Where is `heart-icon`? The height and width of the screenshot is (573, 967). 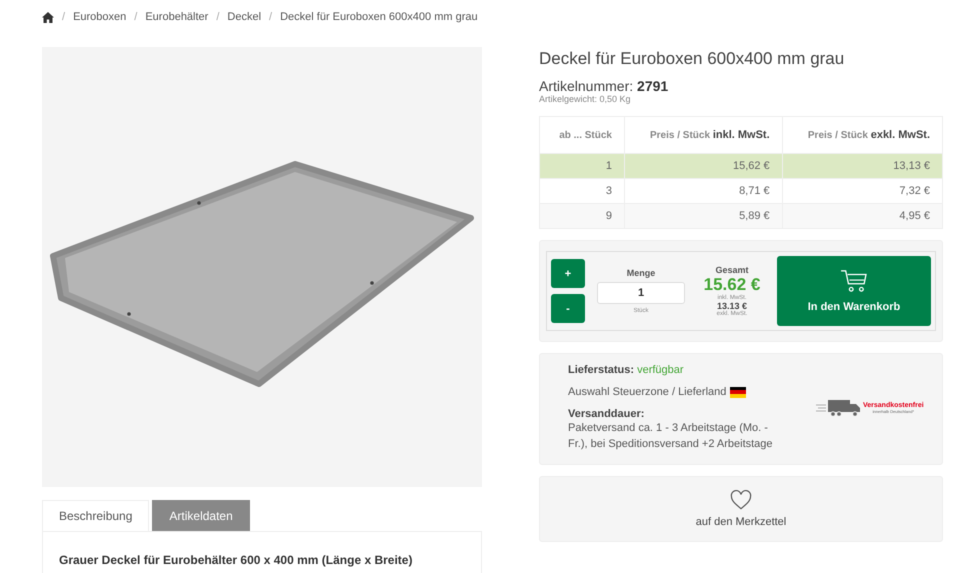 heart-icon is located at coordinates (741, 500).